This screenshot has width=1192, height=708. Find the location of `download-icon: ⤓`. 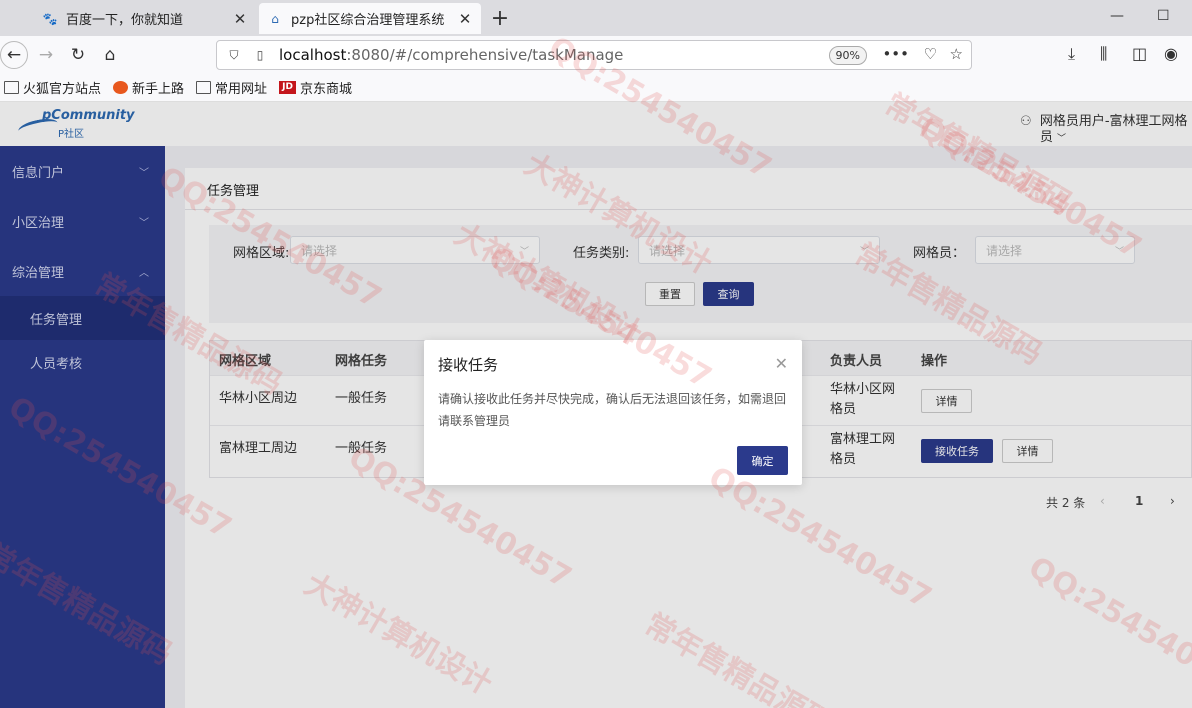

download-icon: ⤓ is located at coordinates (1071, 54).